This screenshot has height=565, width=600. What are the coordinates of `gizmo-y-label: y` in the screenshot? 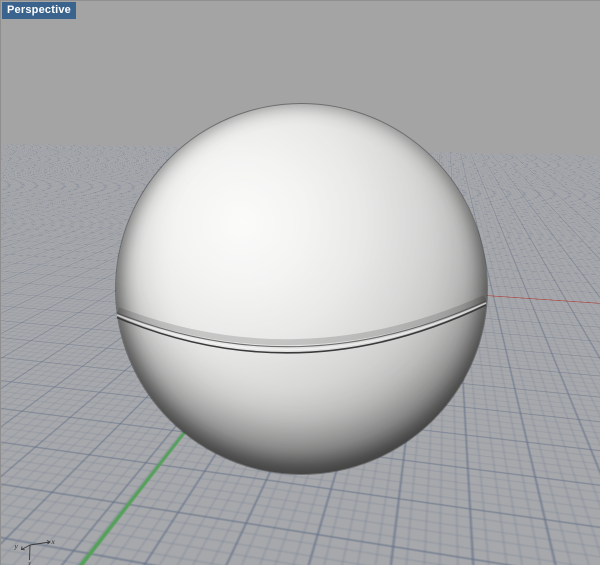 It's located at (16, 546).